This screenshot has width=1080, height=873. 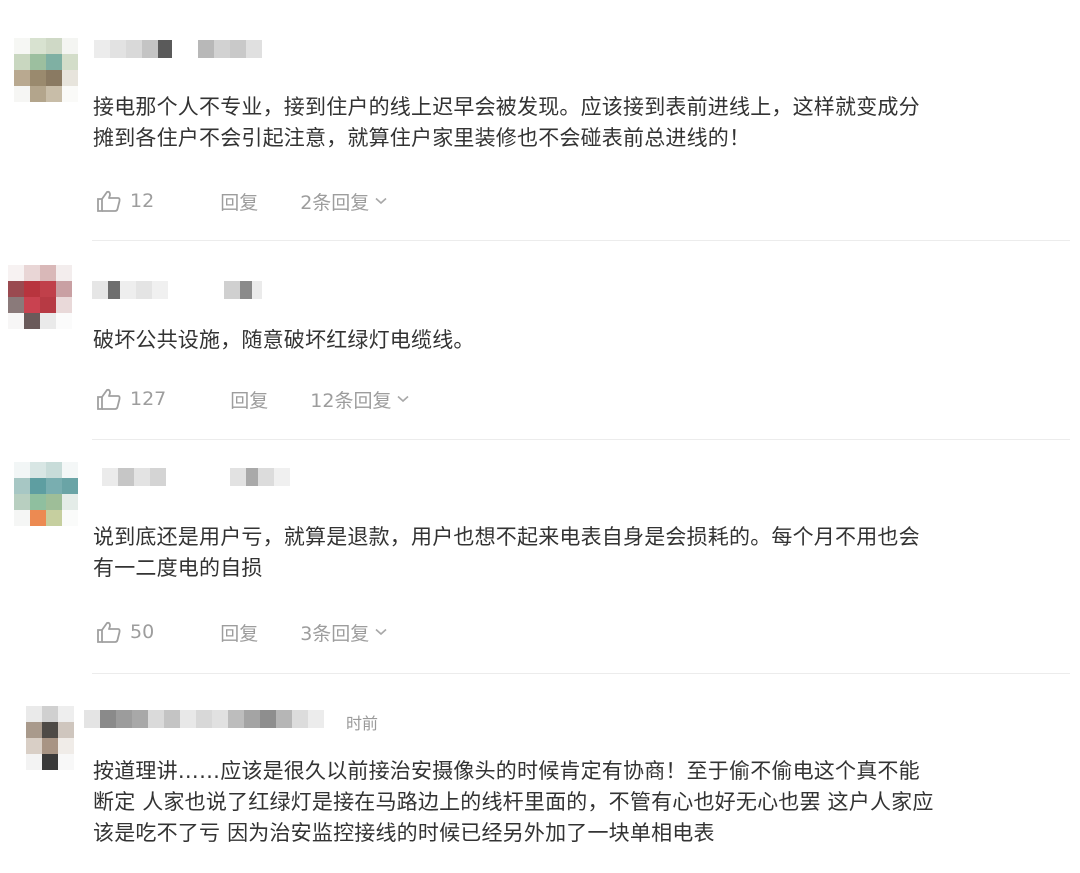 I want to click on view-replies-button: 3条回复, so click(x=343, y=632).